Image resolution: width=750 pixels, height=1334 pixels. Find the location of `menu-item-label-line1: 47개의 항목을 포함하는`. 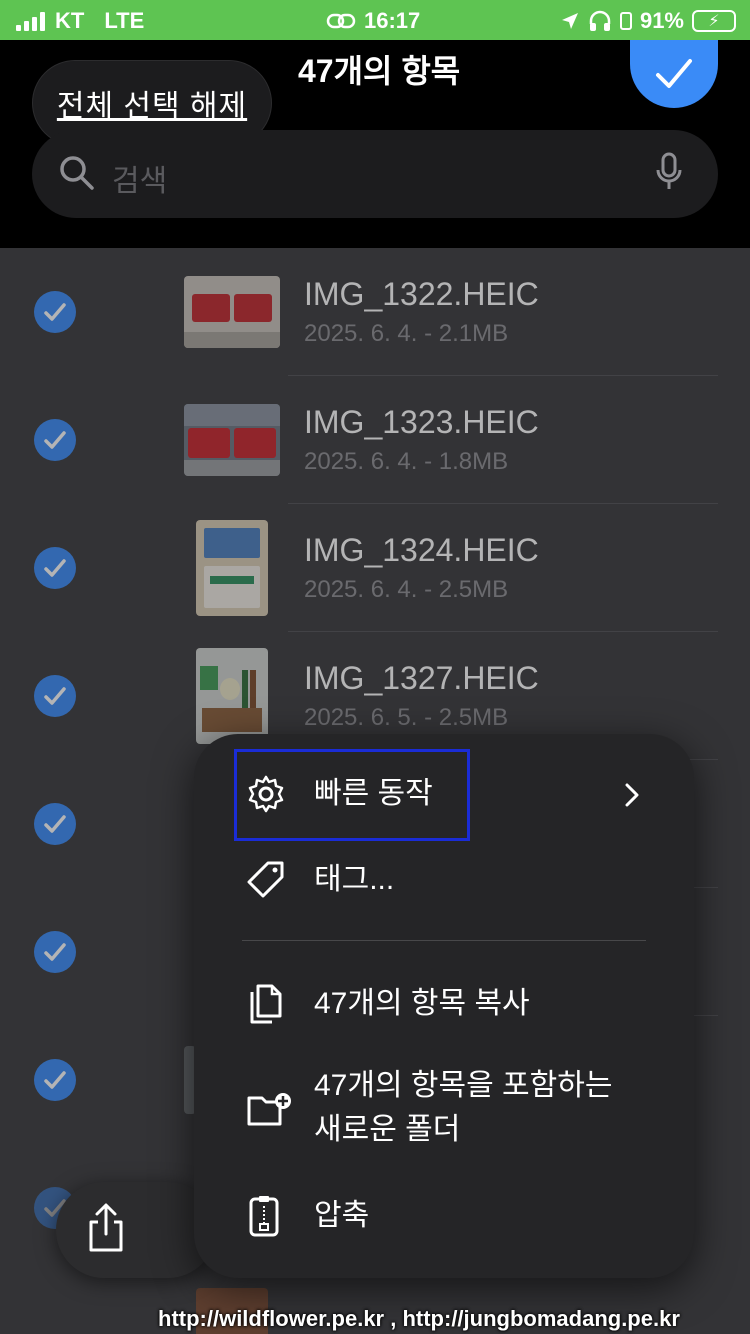

menu-item-label-line1: 47개의 항목을 포함하는 is located at coordinates (463, 1085).